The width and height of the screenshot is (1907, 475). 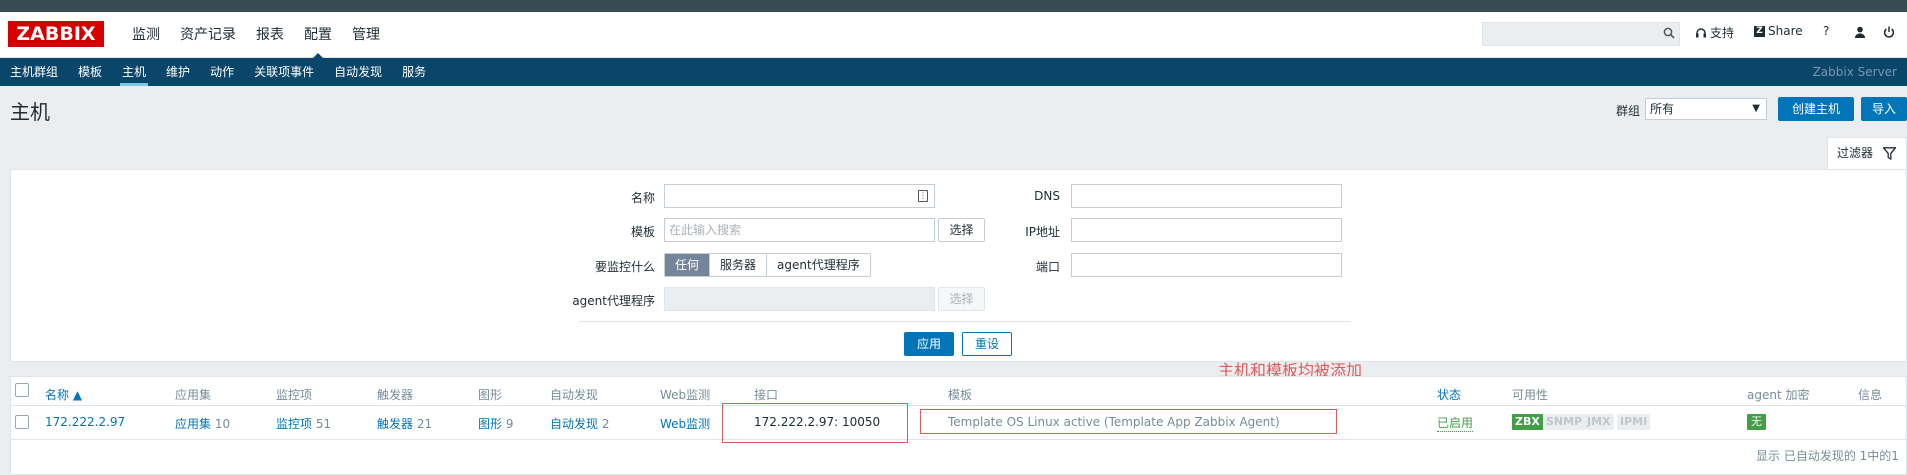 I want to click on row-checkbox, so click(x=22, y=422).